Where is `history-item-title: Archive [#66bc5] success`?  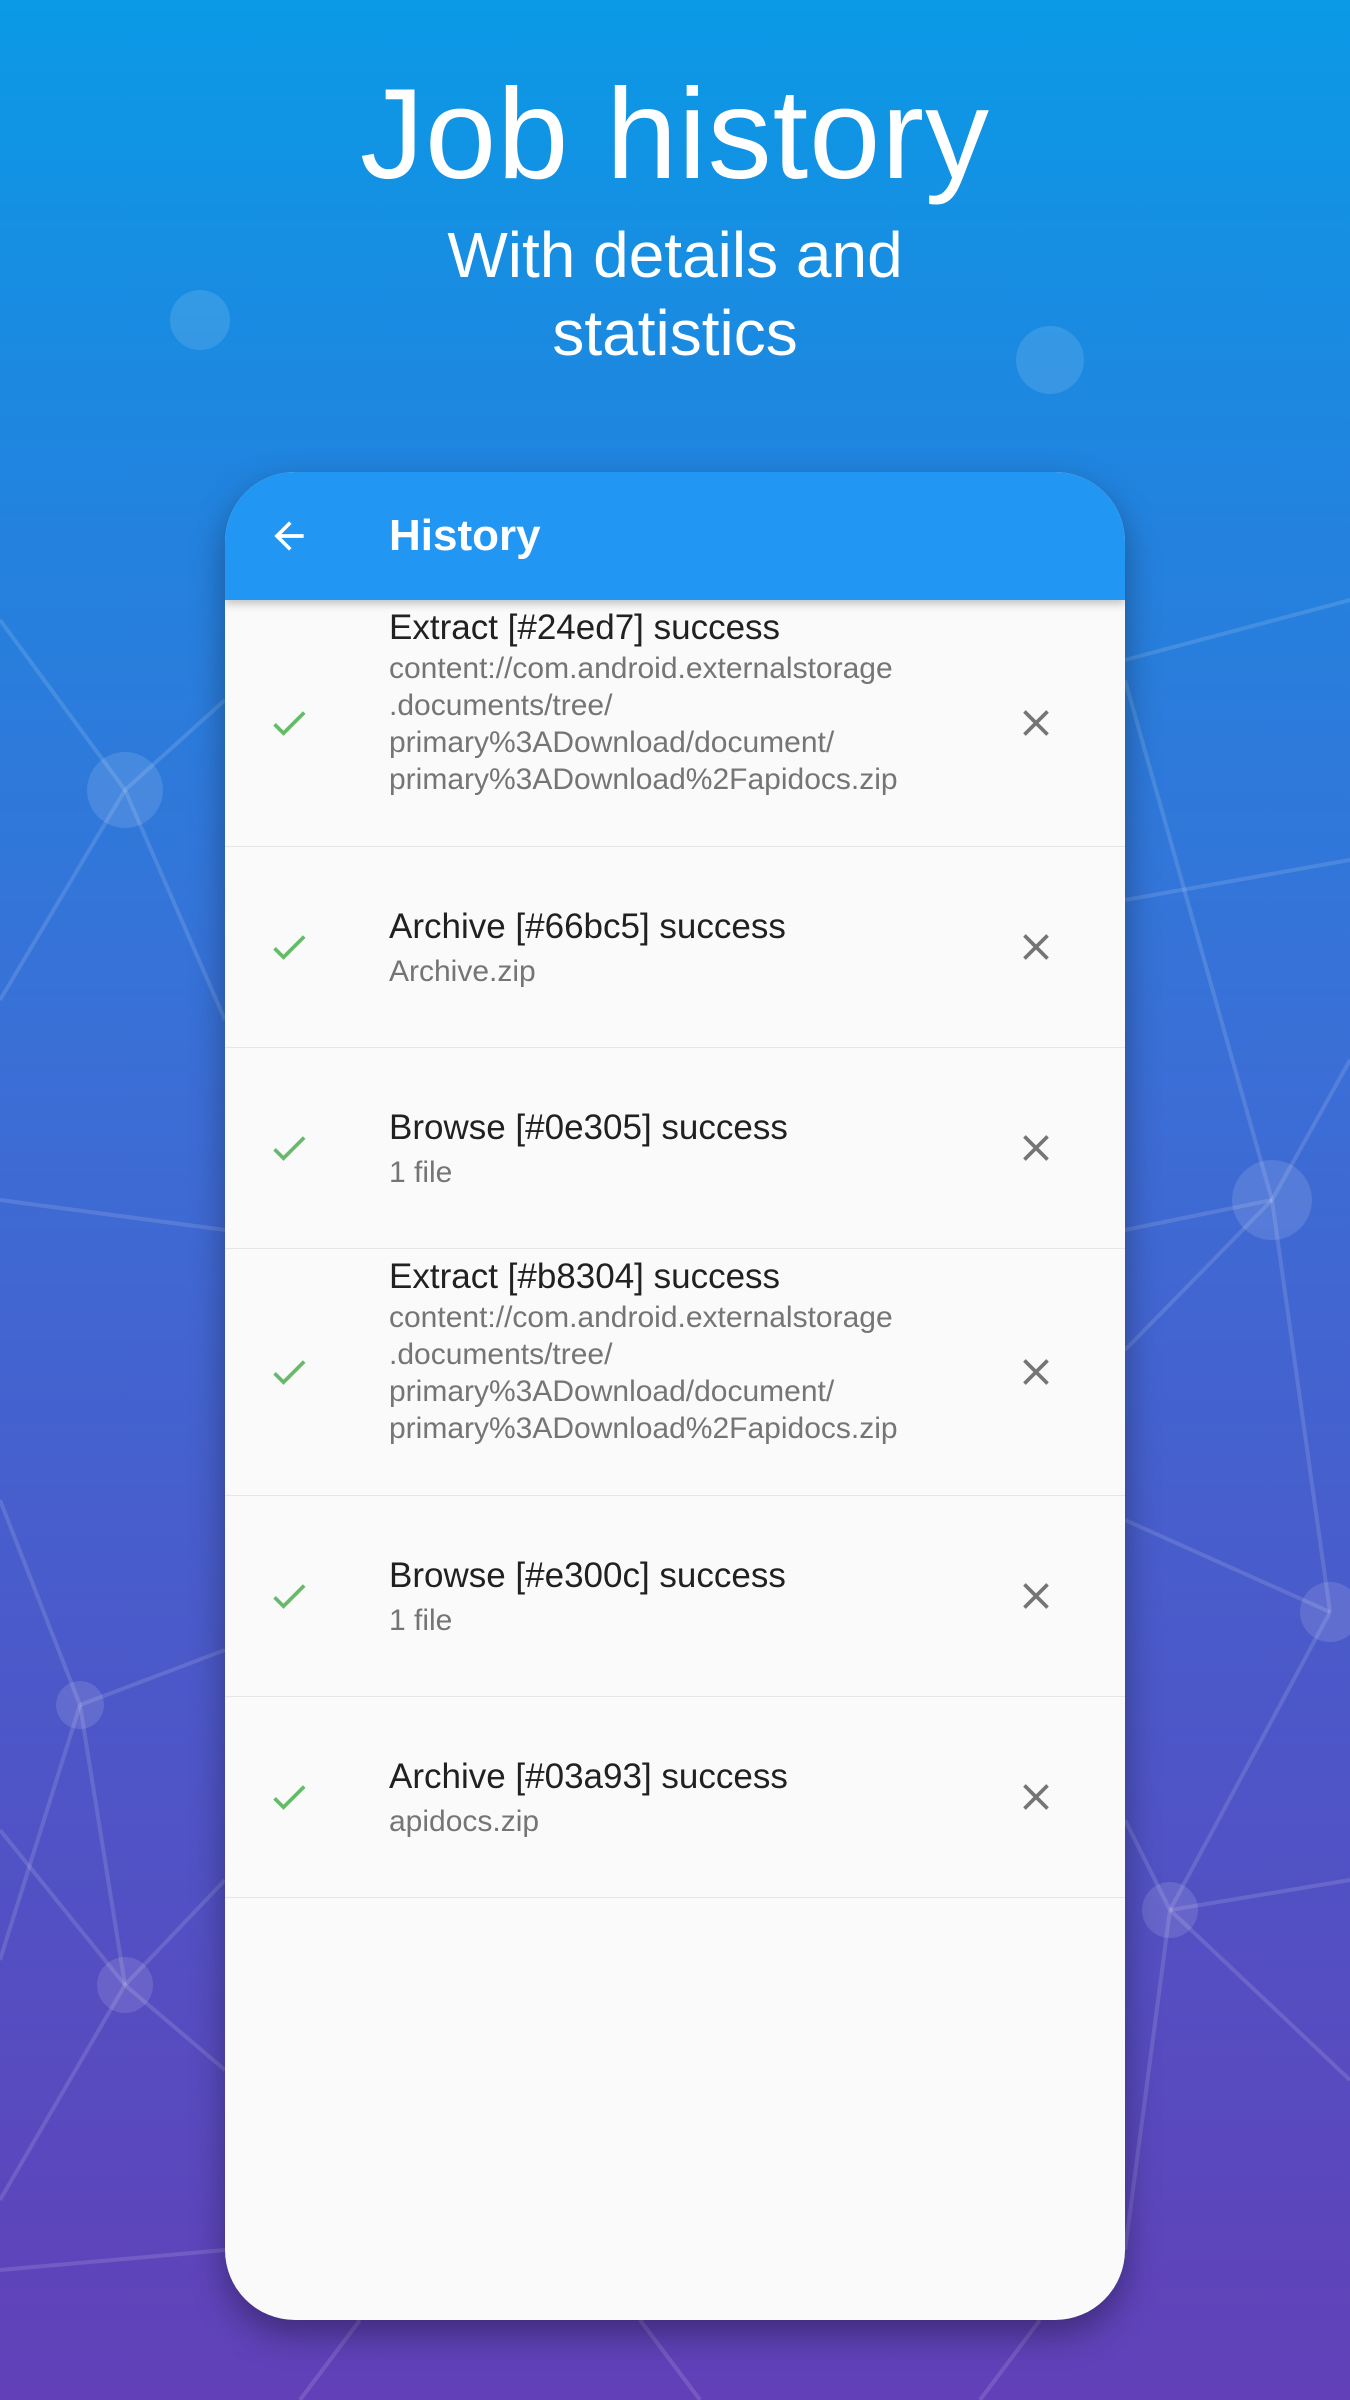
history-item-title: Archive [#66bc5] success is located at coordinates (587, 926).